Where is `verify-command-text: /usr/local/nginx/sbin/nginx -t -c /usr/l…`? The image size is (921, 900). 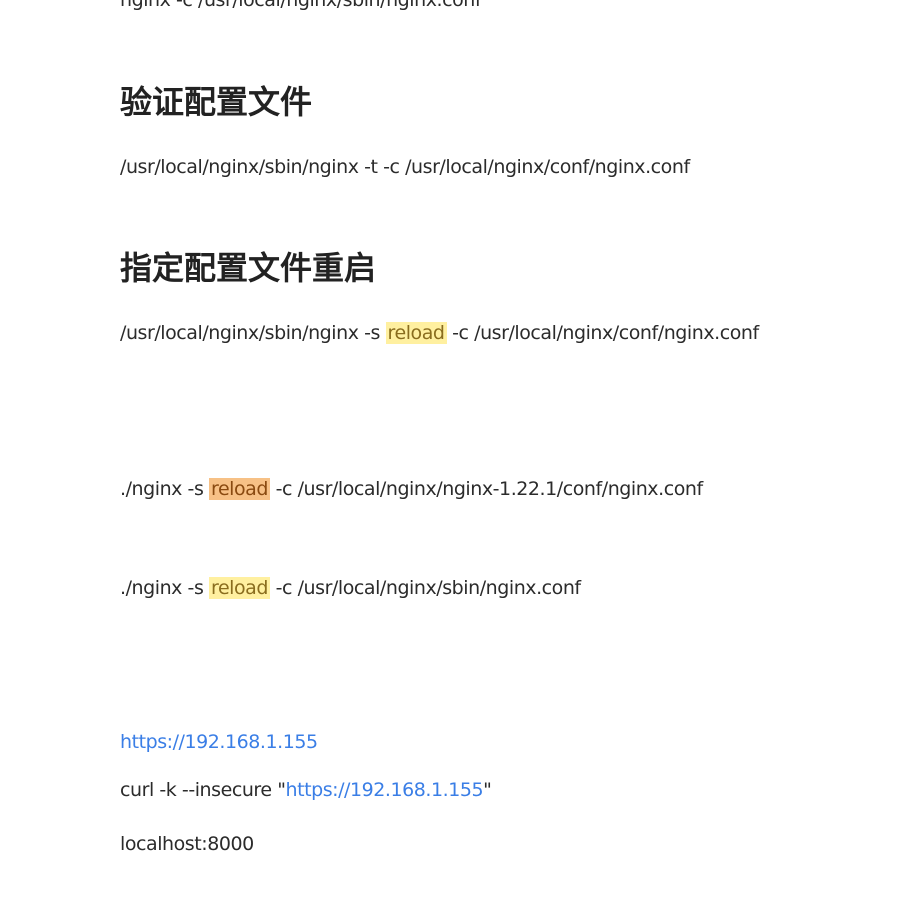
verify-command-text: /usr/local/nginx/sbin/nginx -t -c /usr/l… is located at coordinates (405, 167).